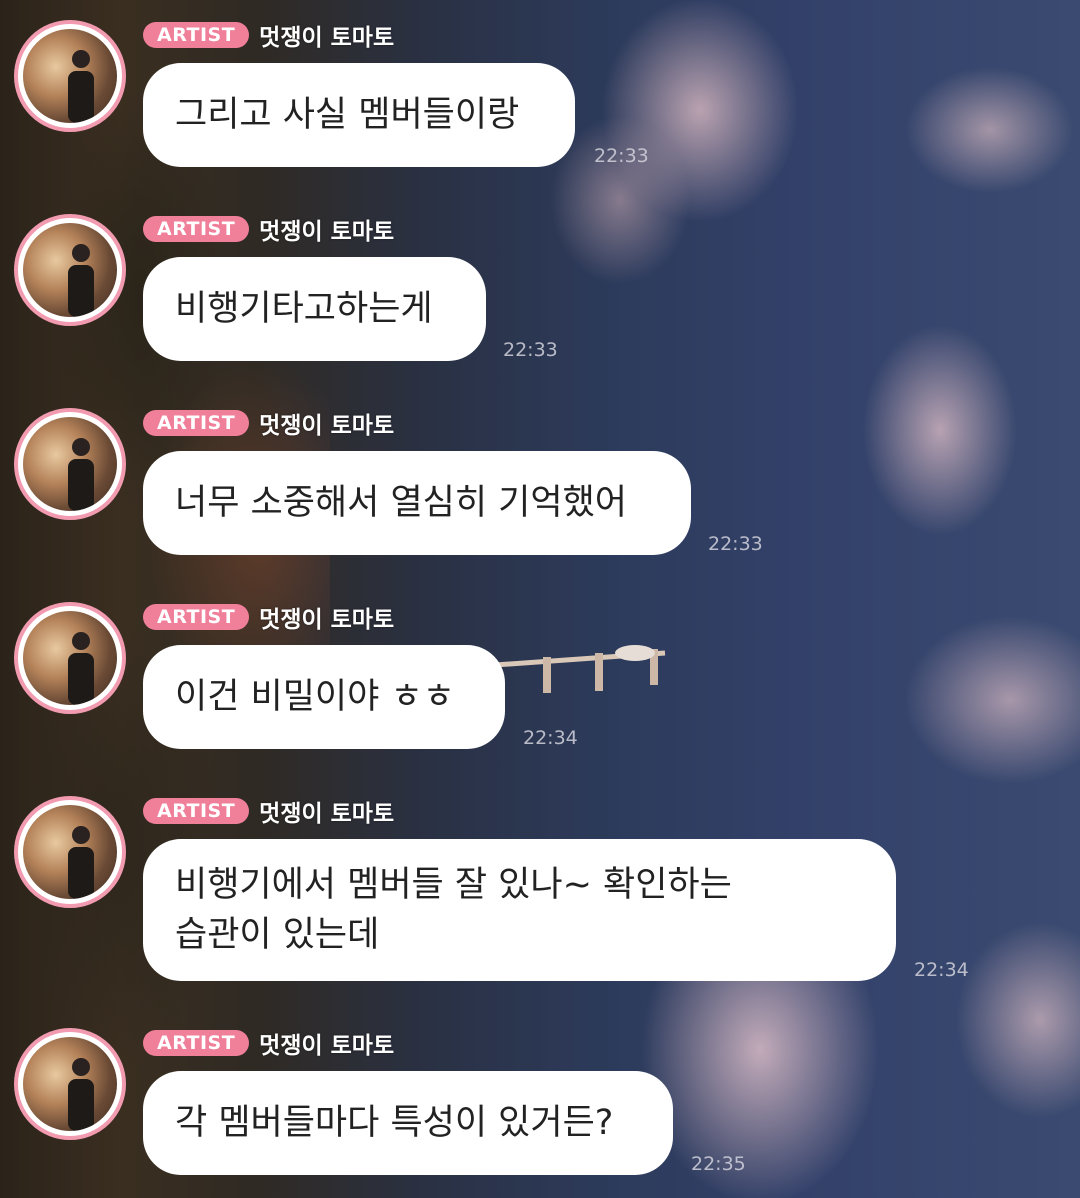 The image size is (1080, 1198). I want to click on message-bubble: 비행기에서 멤버들 잘 있나~ 확인하는 습관이 있는데, so click(519, 910).